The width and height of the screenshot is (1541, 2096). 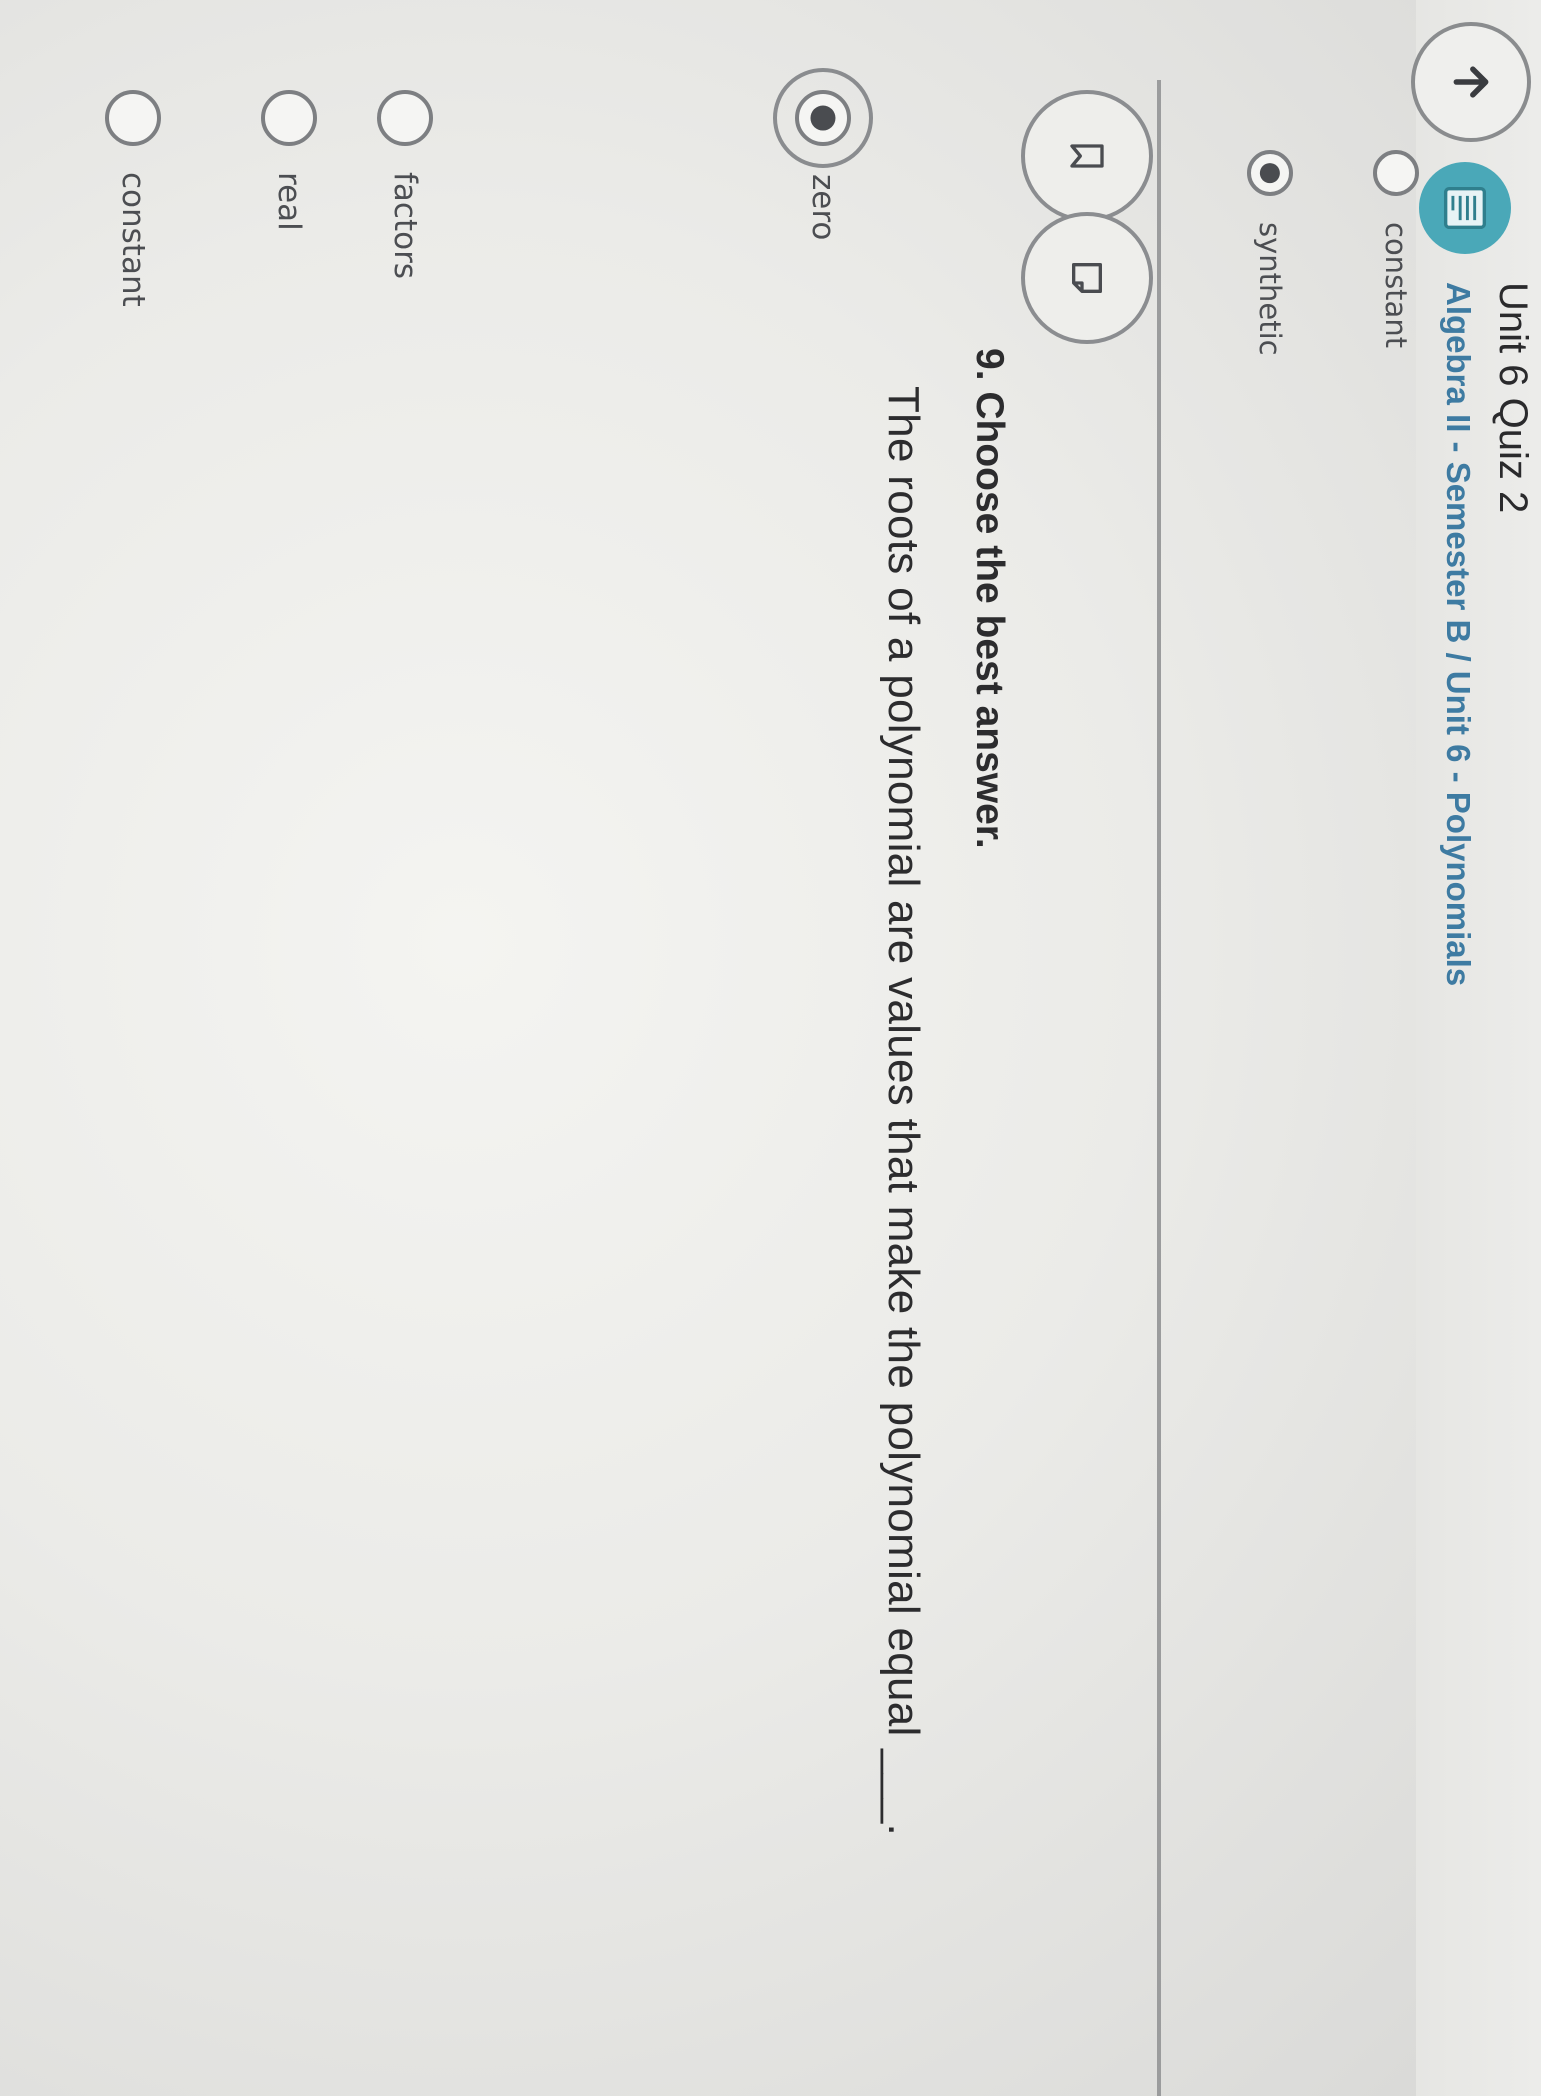 I want to click on question-divider, so click(x=1159, y=1088).